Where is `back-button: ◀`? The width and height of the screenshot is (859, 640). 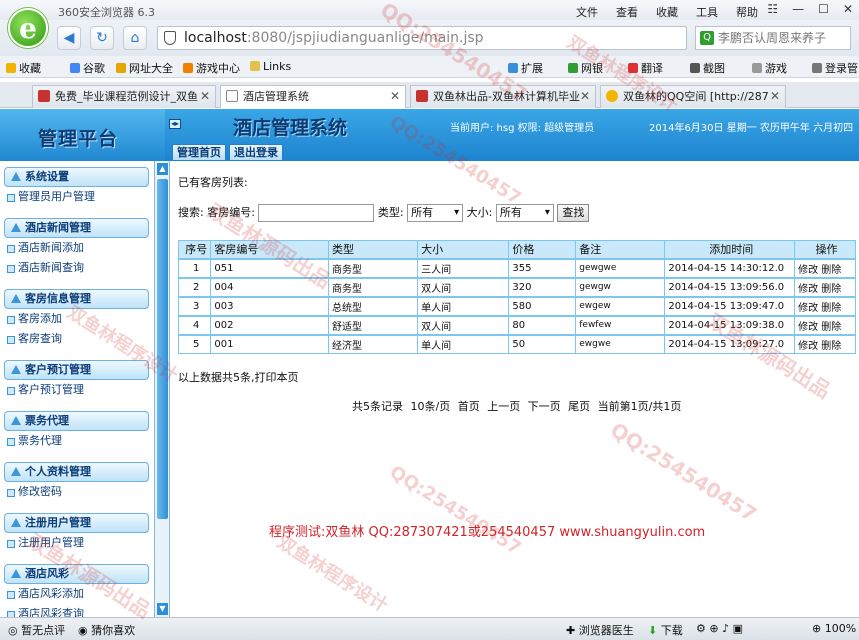 back-button: ◀ is located at coordinates (69, 38).